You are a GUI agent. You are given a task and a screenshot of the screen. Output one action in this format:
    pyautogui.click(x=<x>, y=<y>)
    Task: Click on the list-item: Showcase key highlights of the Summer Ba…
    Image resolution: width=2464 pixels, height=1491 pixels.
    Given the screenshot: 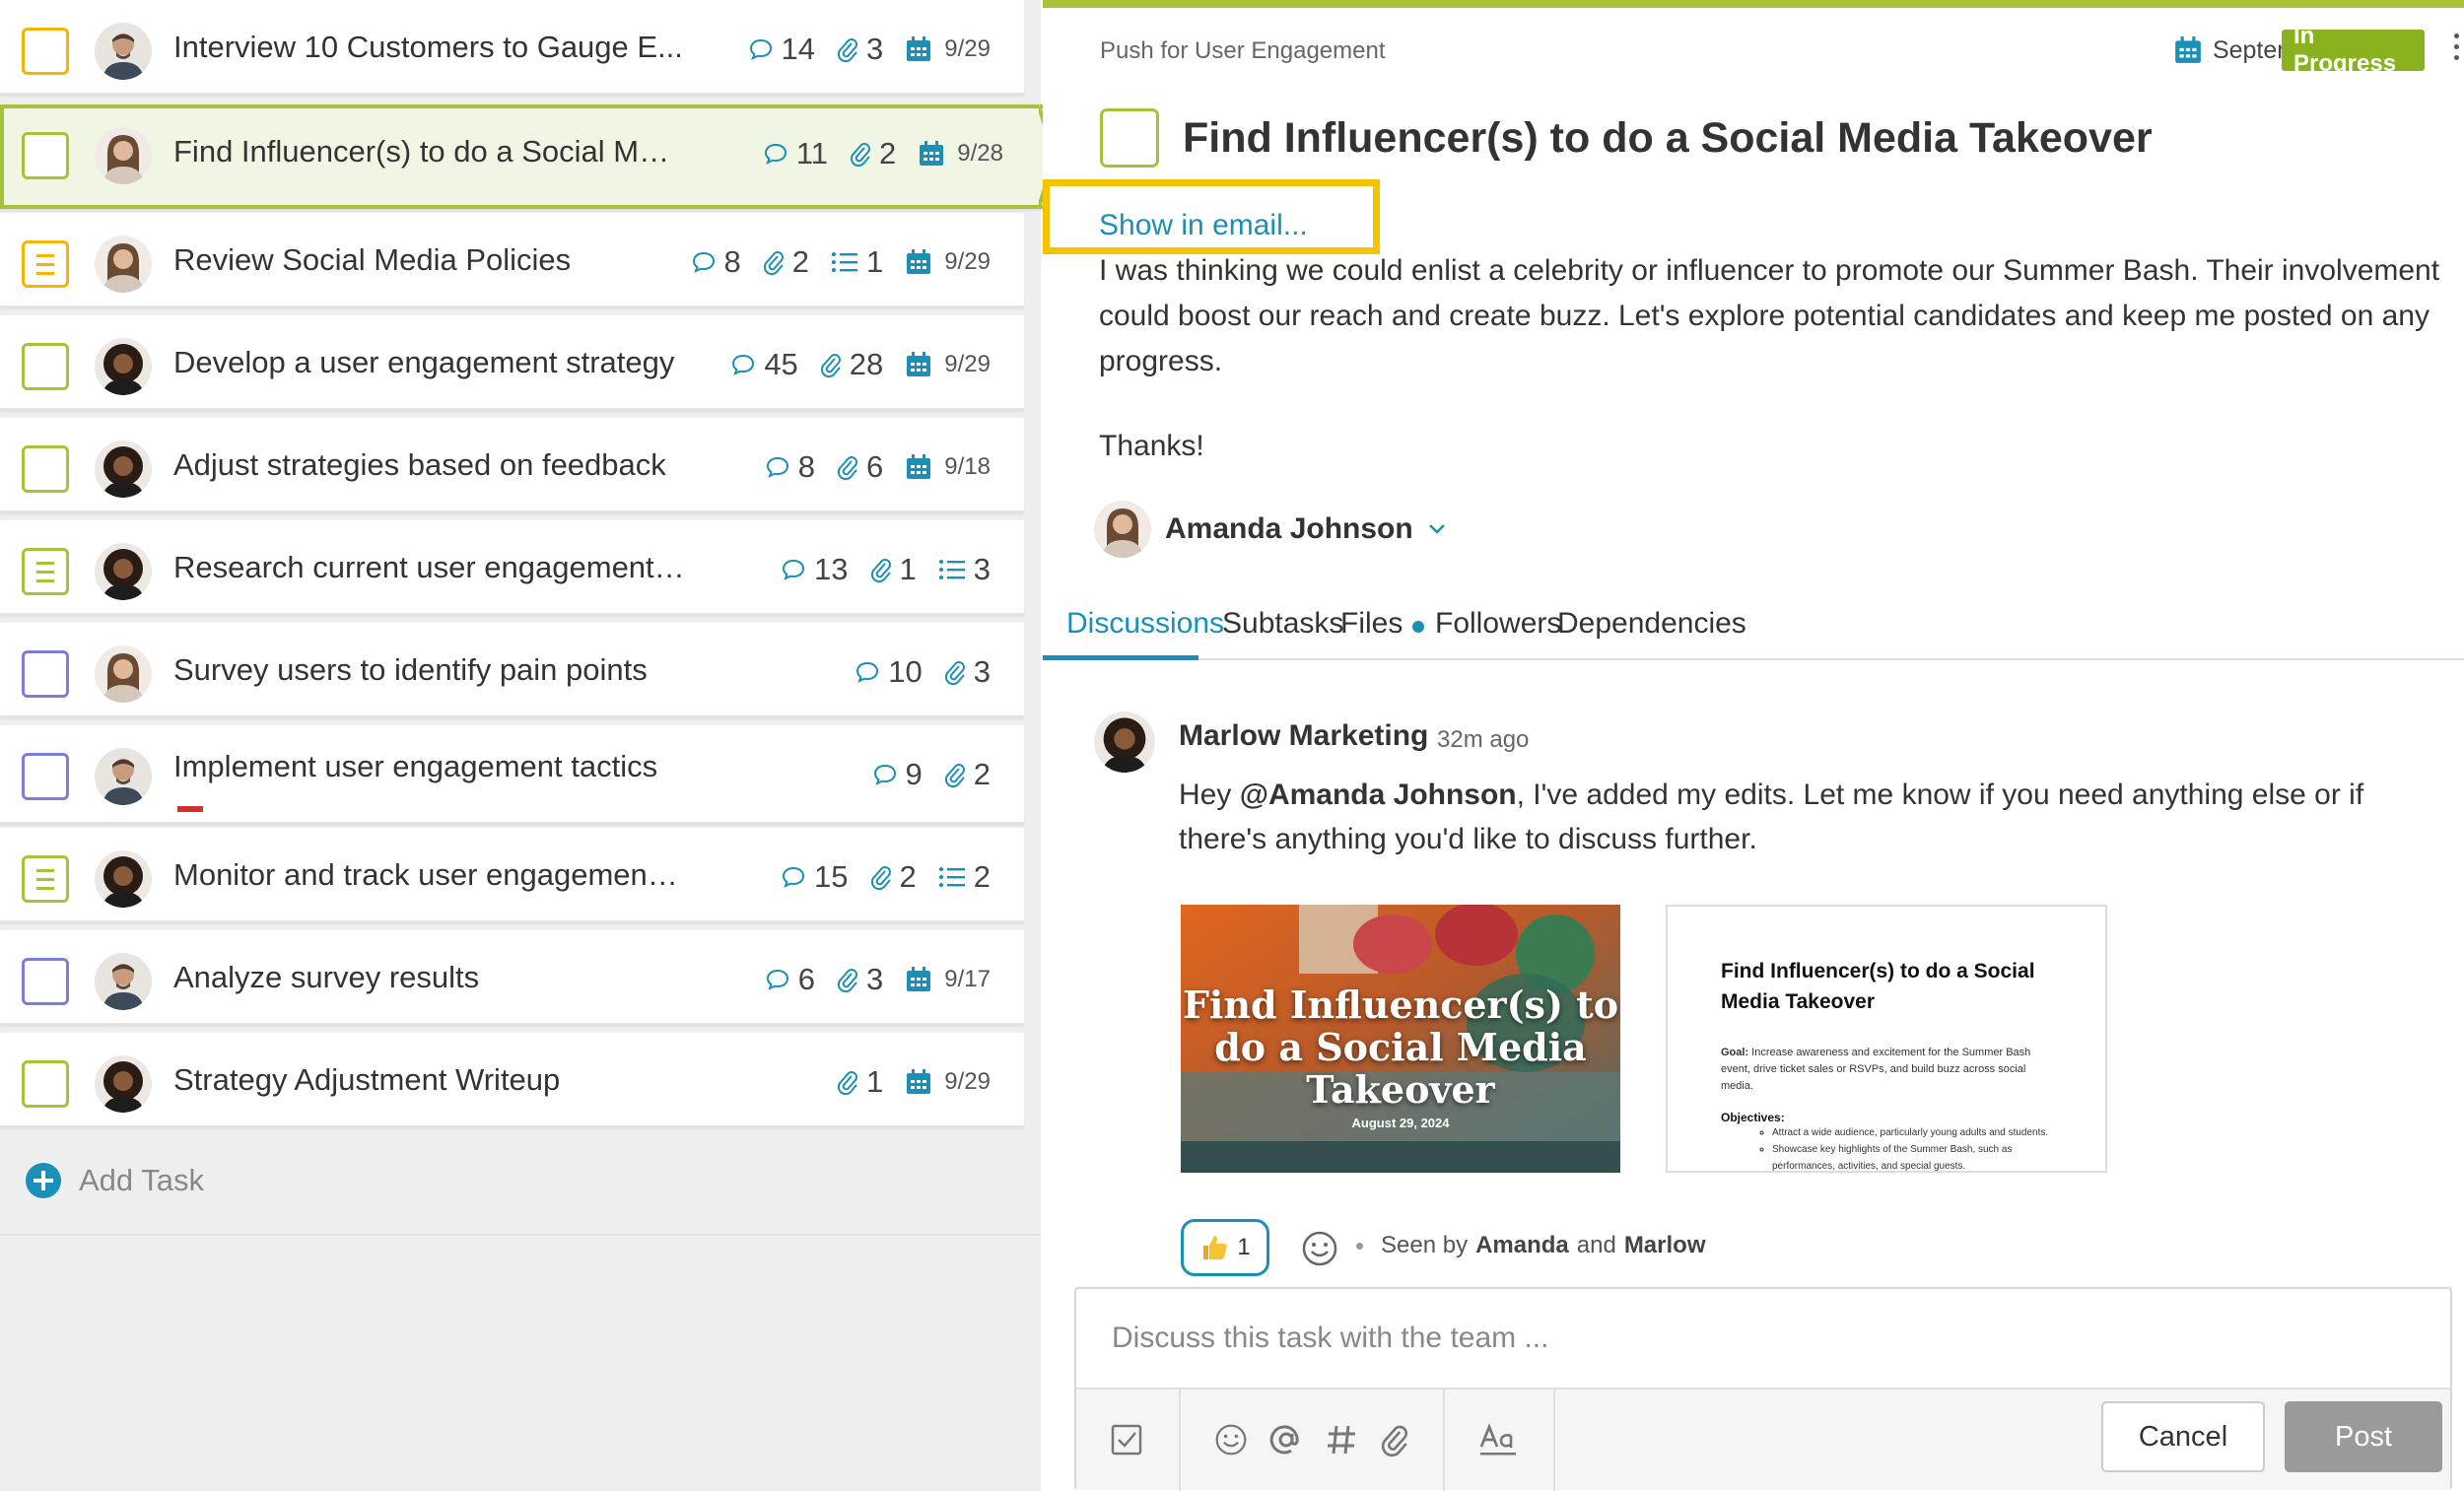 What is the action you would take?
    pyautogui.click(x=1912, y=1156)
    